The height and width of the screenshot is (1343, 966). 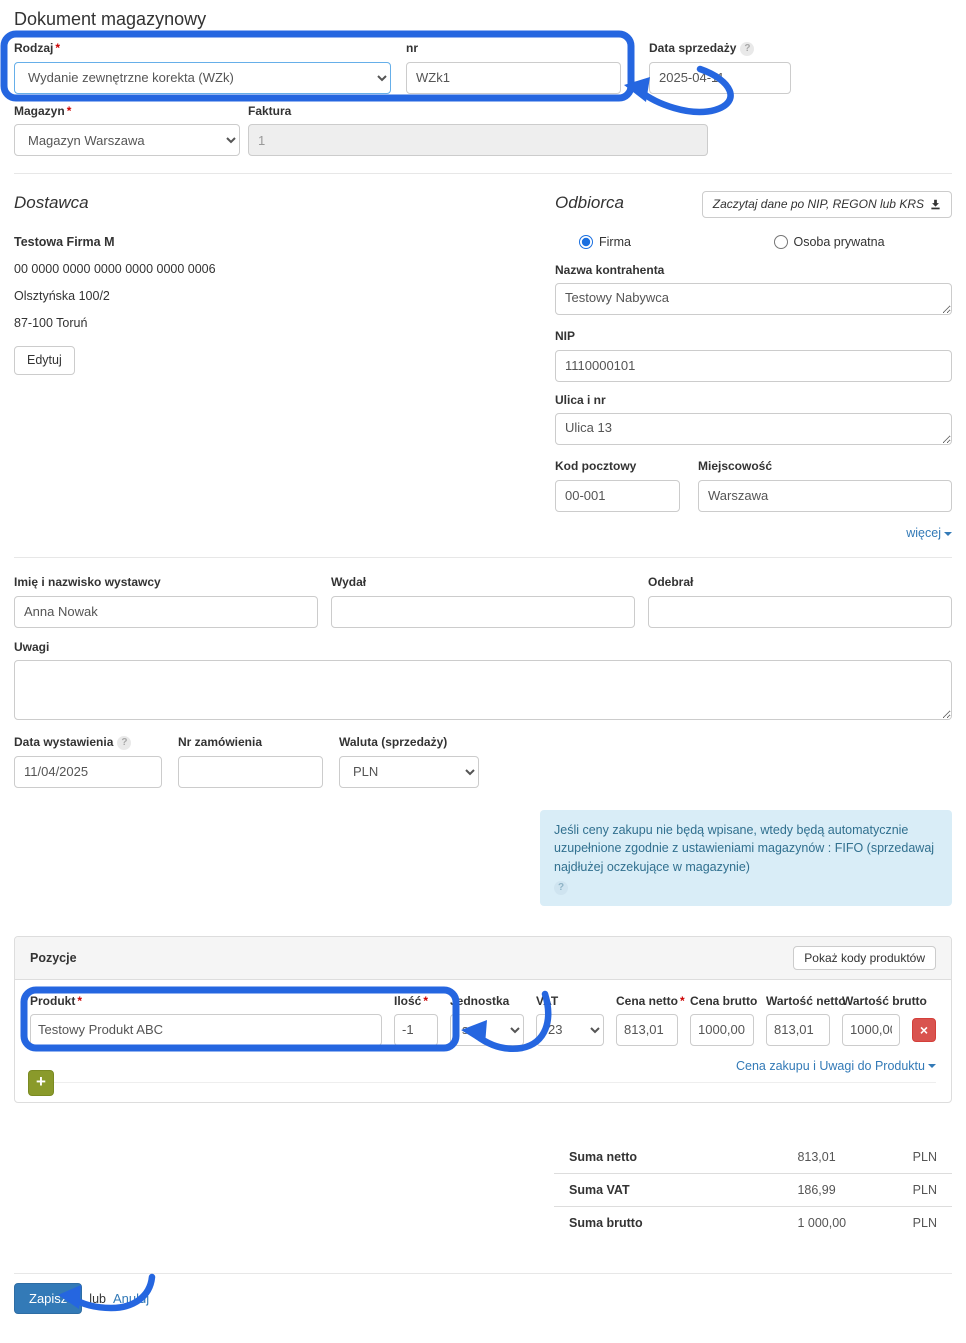 I want to click on close-icon: ×, so click(x=924, y=1029).